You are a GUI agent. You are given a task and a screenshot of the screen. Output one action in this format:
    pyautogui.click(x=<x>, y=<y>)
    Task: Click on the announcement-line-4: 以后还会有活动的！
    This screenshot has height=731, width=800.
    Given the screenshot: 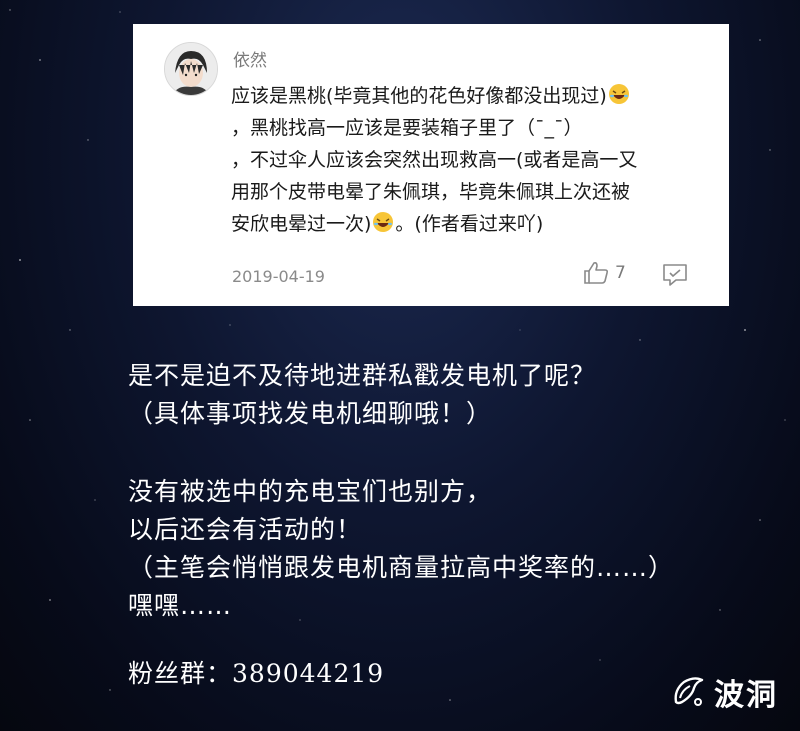 What is the action you would take?
    pyautogui.click(x=245, y=529)
    